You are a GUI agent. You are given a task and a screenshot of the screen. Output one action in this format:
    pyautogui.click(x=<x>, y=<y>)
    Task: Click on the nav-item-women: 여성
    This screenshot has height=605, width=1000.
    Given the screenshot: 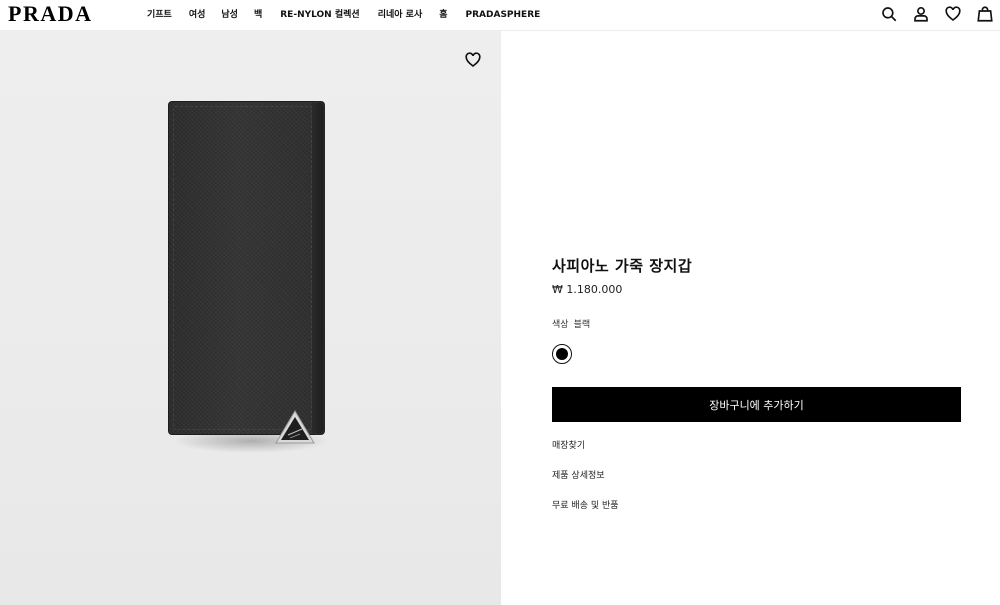 What is the action you would take?
    pyautogui.click(x=197, y=15)
    